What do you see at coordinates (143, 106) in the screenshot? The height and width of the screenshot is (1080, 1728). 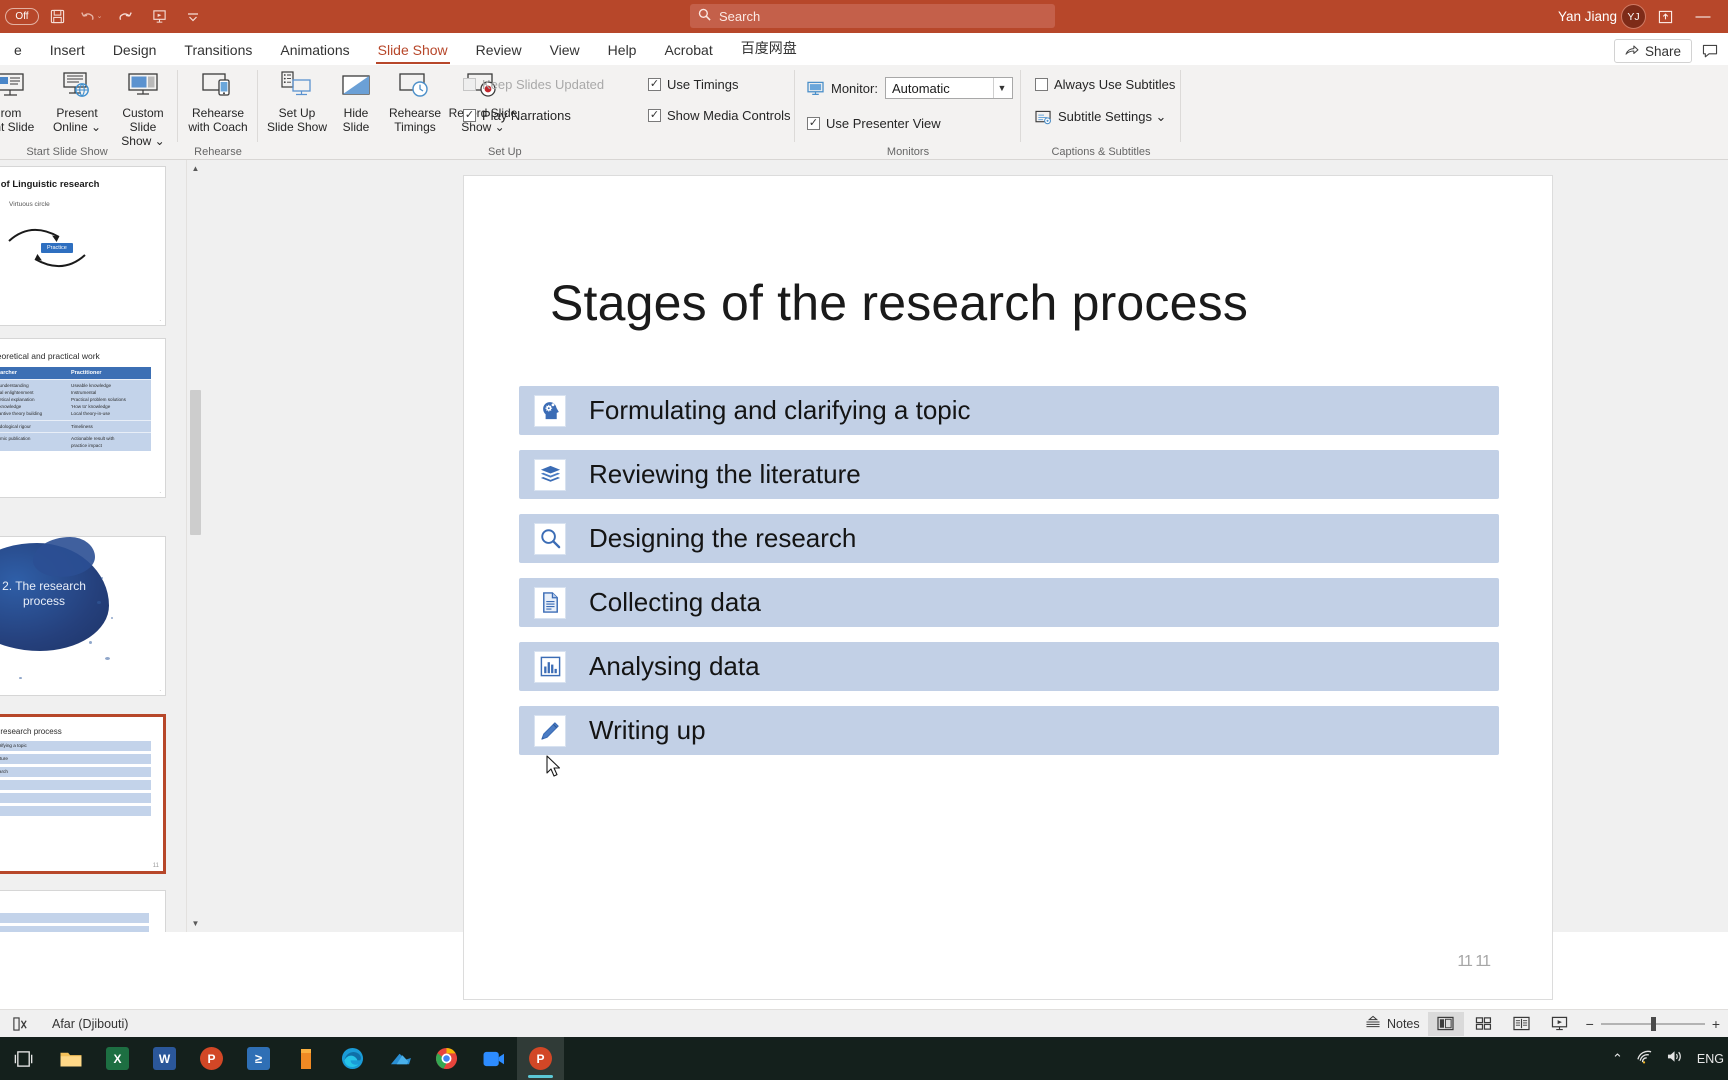 I see `custom-slide-show-button: Custom Slide Show ⌄` at bounding box center [143, 106].